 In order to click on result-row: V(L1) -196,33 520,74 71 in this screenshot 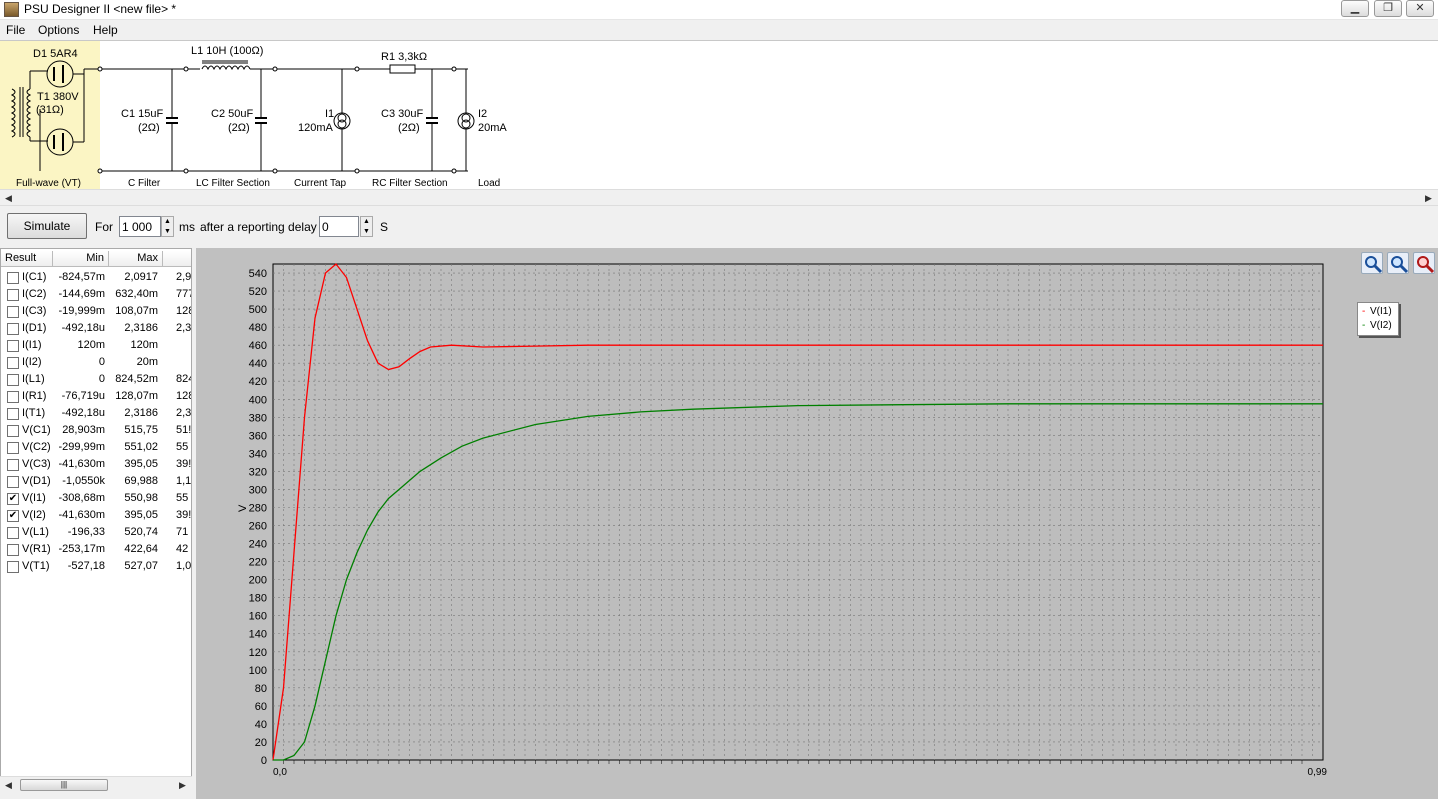, I will do `click(96, 532)`.